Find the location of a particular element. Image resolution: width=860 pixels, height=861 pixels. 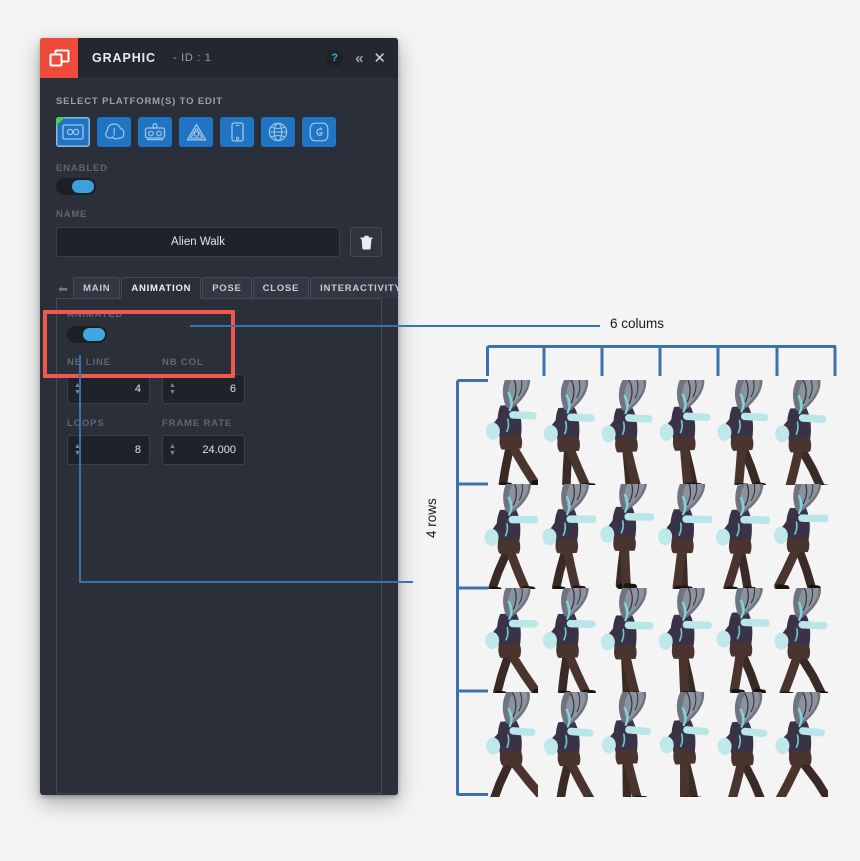

tab-main: MAIN is located at coordinates (97, 287).